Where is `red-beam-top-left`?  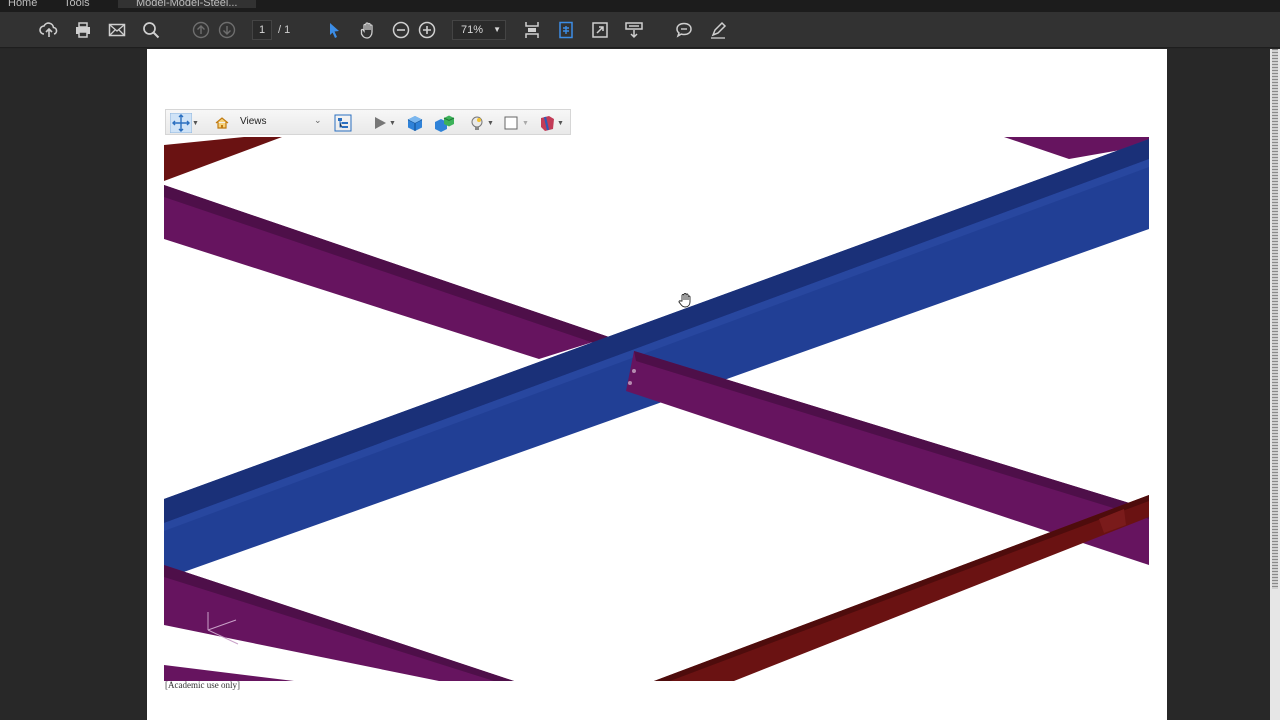
red-beam-top-left is located at coordinates (223, 159).